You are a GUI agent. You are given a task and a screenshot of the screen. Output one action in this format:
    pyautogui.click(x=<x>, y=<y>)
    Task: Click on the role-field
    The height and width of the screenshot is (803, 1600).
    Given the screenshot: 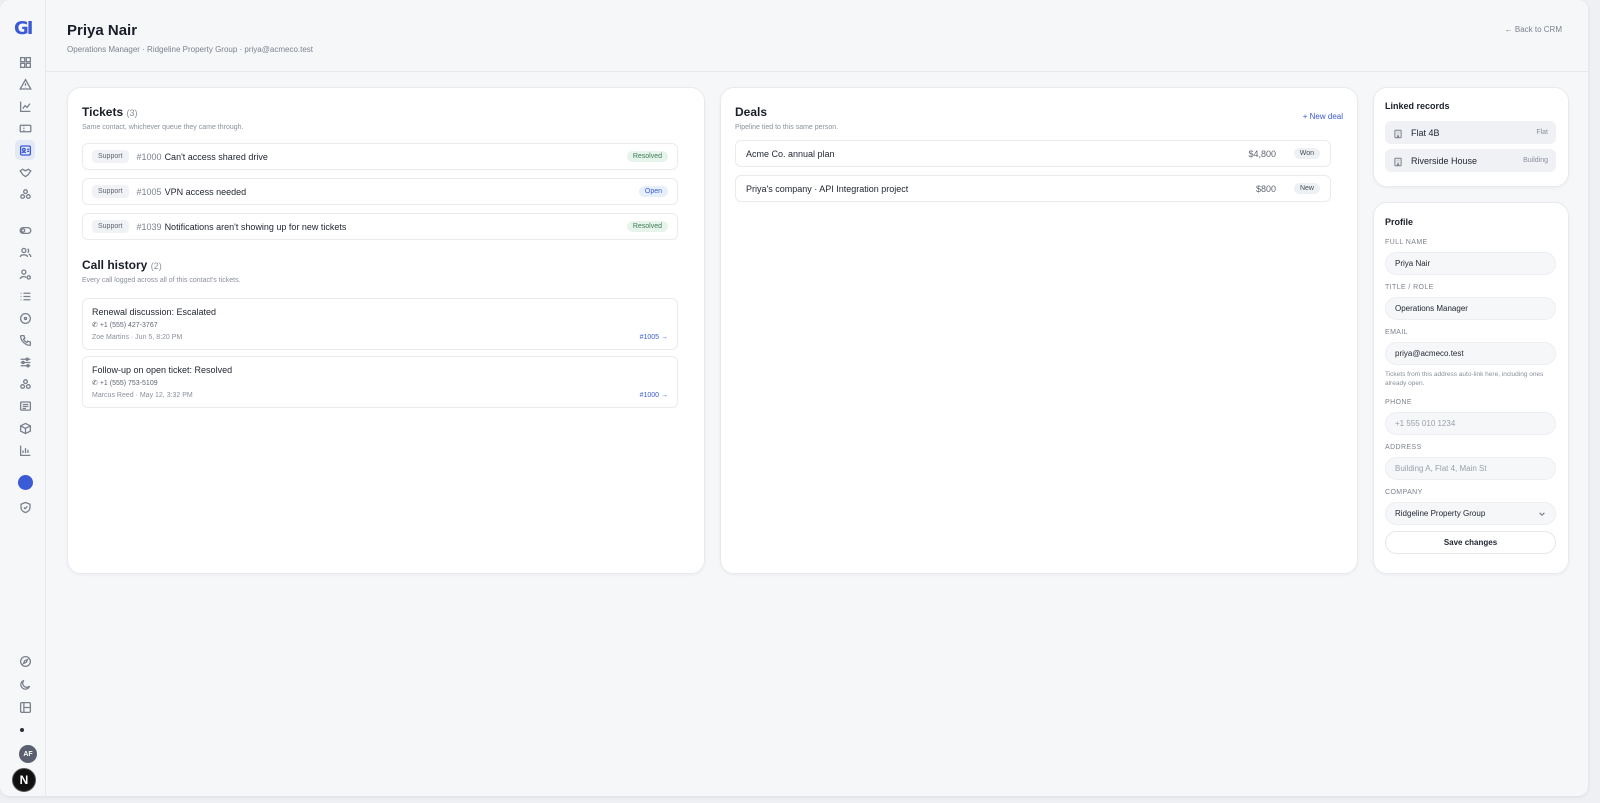 What is the action you would take?
    pyautogui.click(x=1470, y=308)
    